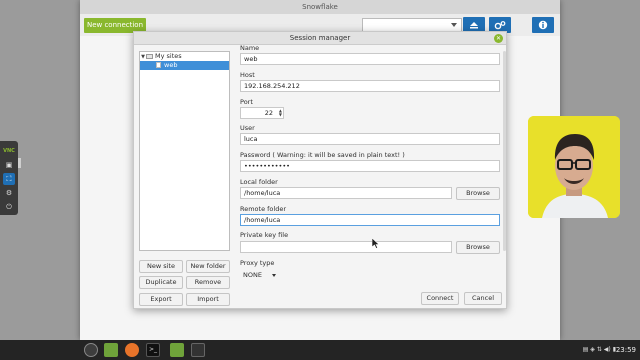  Describe the element at coordinates (161, 282) in the screenshot. I see `duplicate-button: Duplicate` at that location.